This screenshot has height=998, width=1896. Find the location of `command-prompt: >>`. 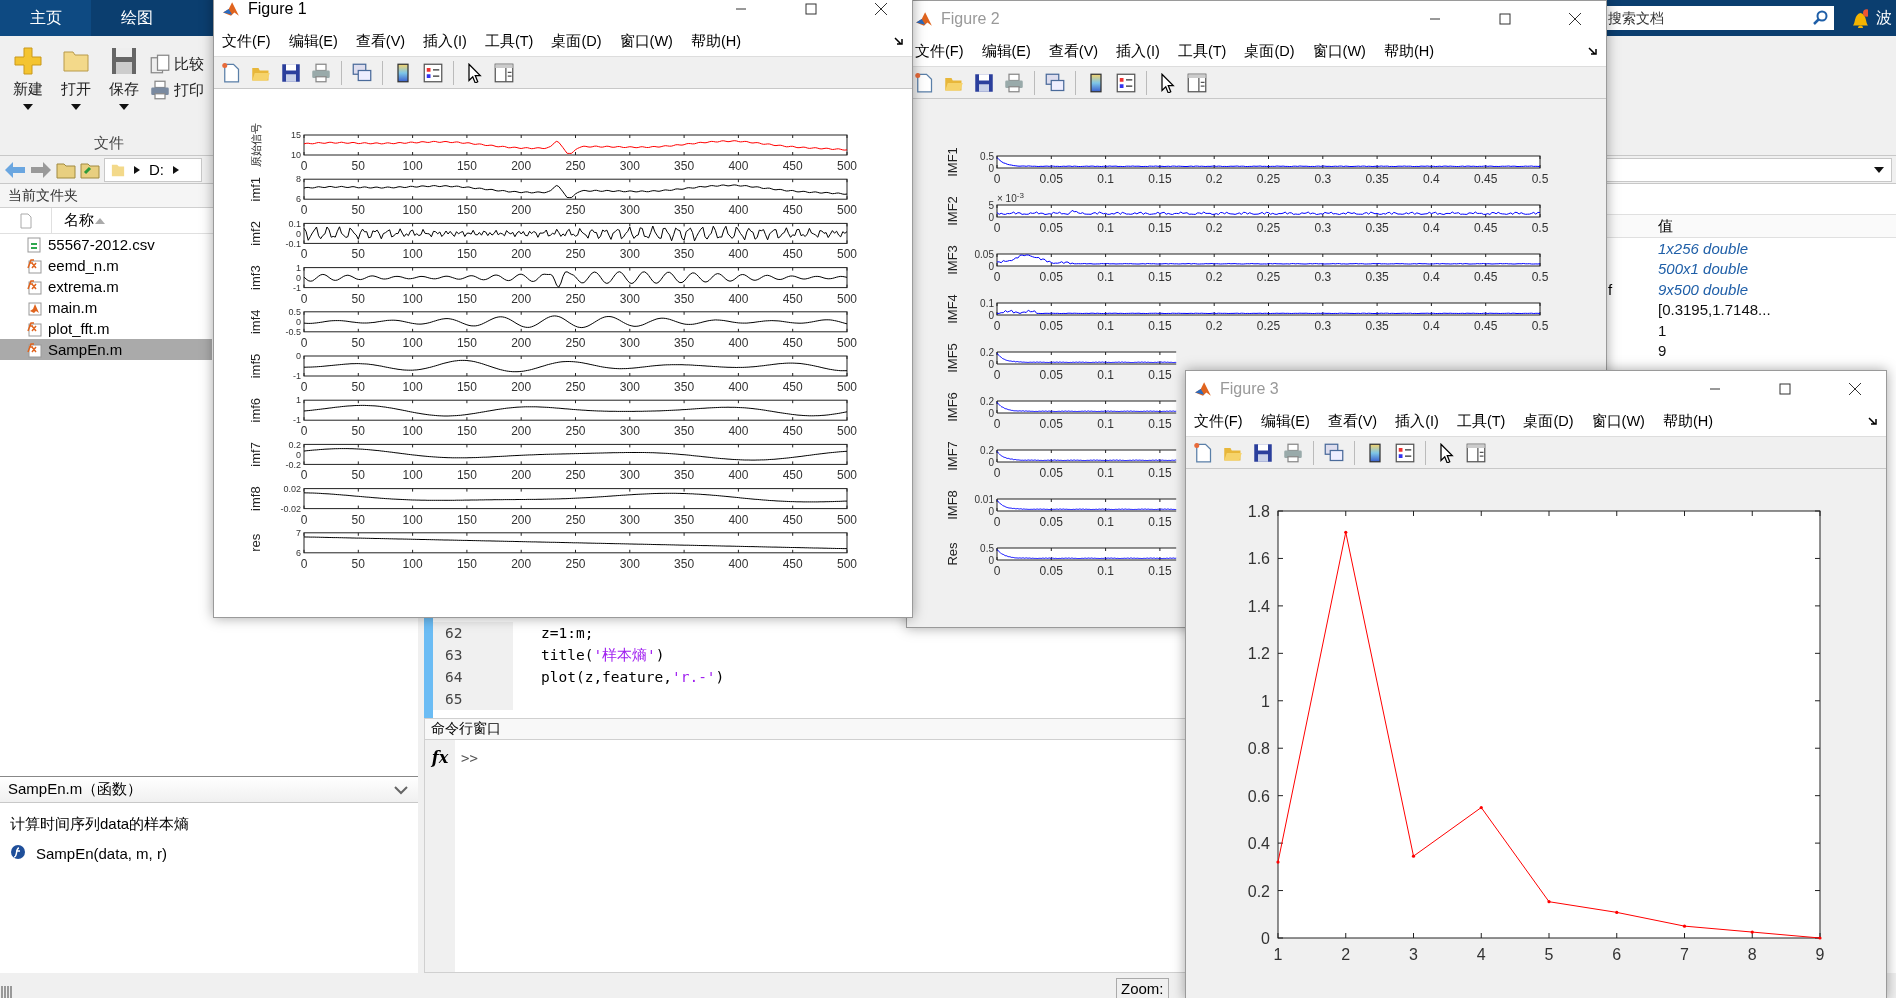

command-prompt: >> is located at coordinates (469, 759).